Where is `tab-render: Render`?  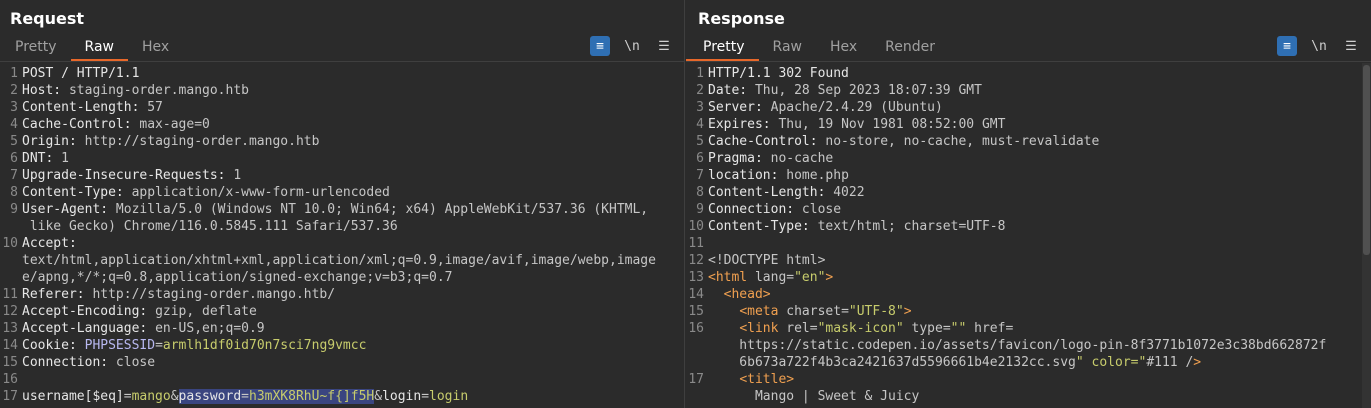
tab-render: Render is located at coordinates (910, 49).